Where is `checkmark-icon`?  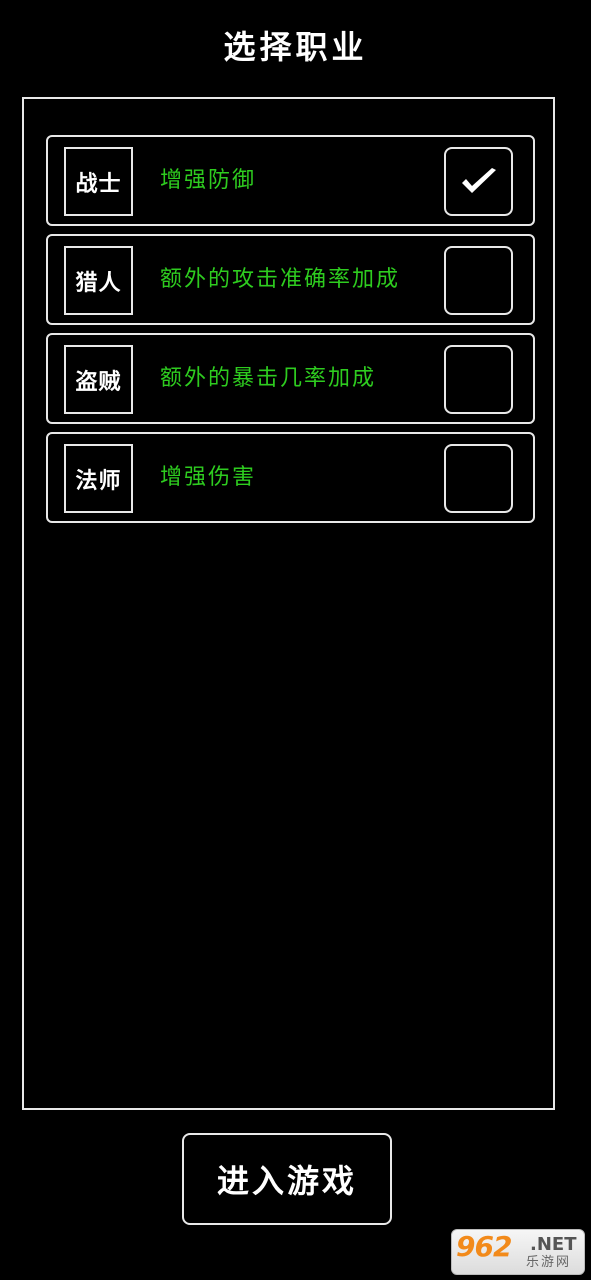 checkmark-icon is located at coordinates (479, 182).